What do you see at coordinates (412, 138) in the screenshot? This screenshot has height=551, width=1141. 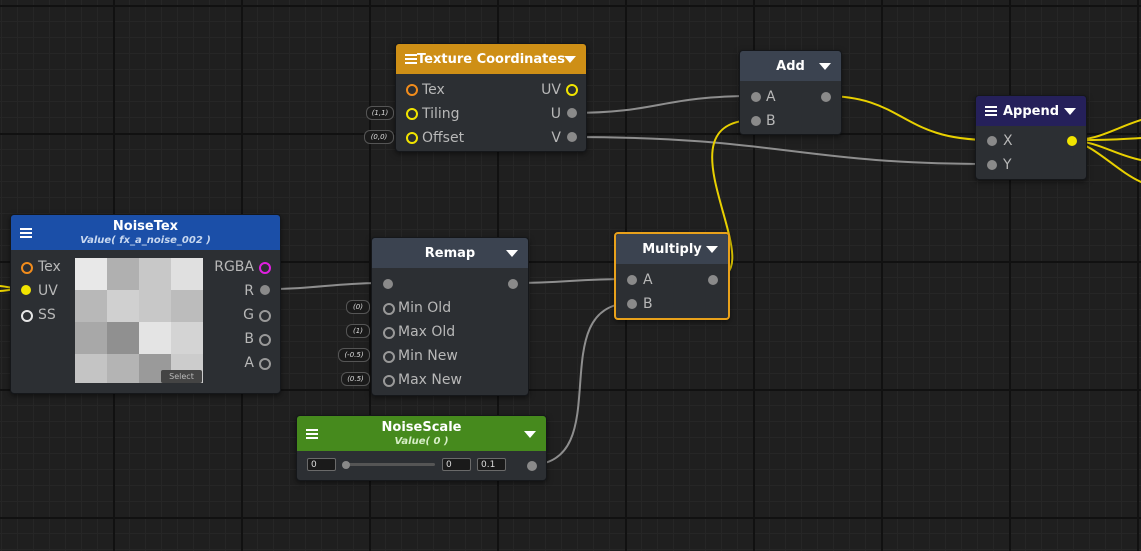 I see `port-offset` at bounding box center [412, 138].